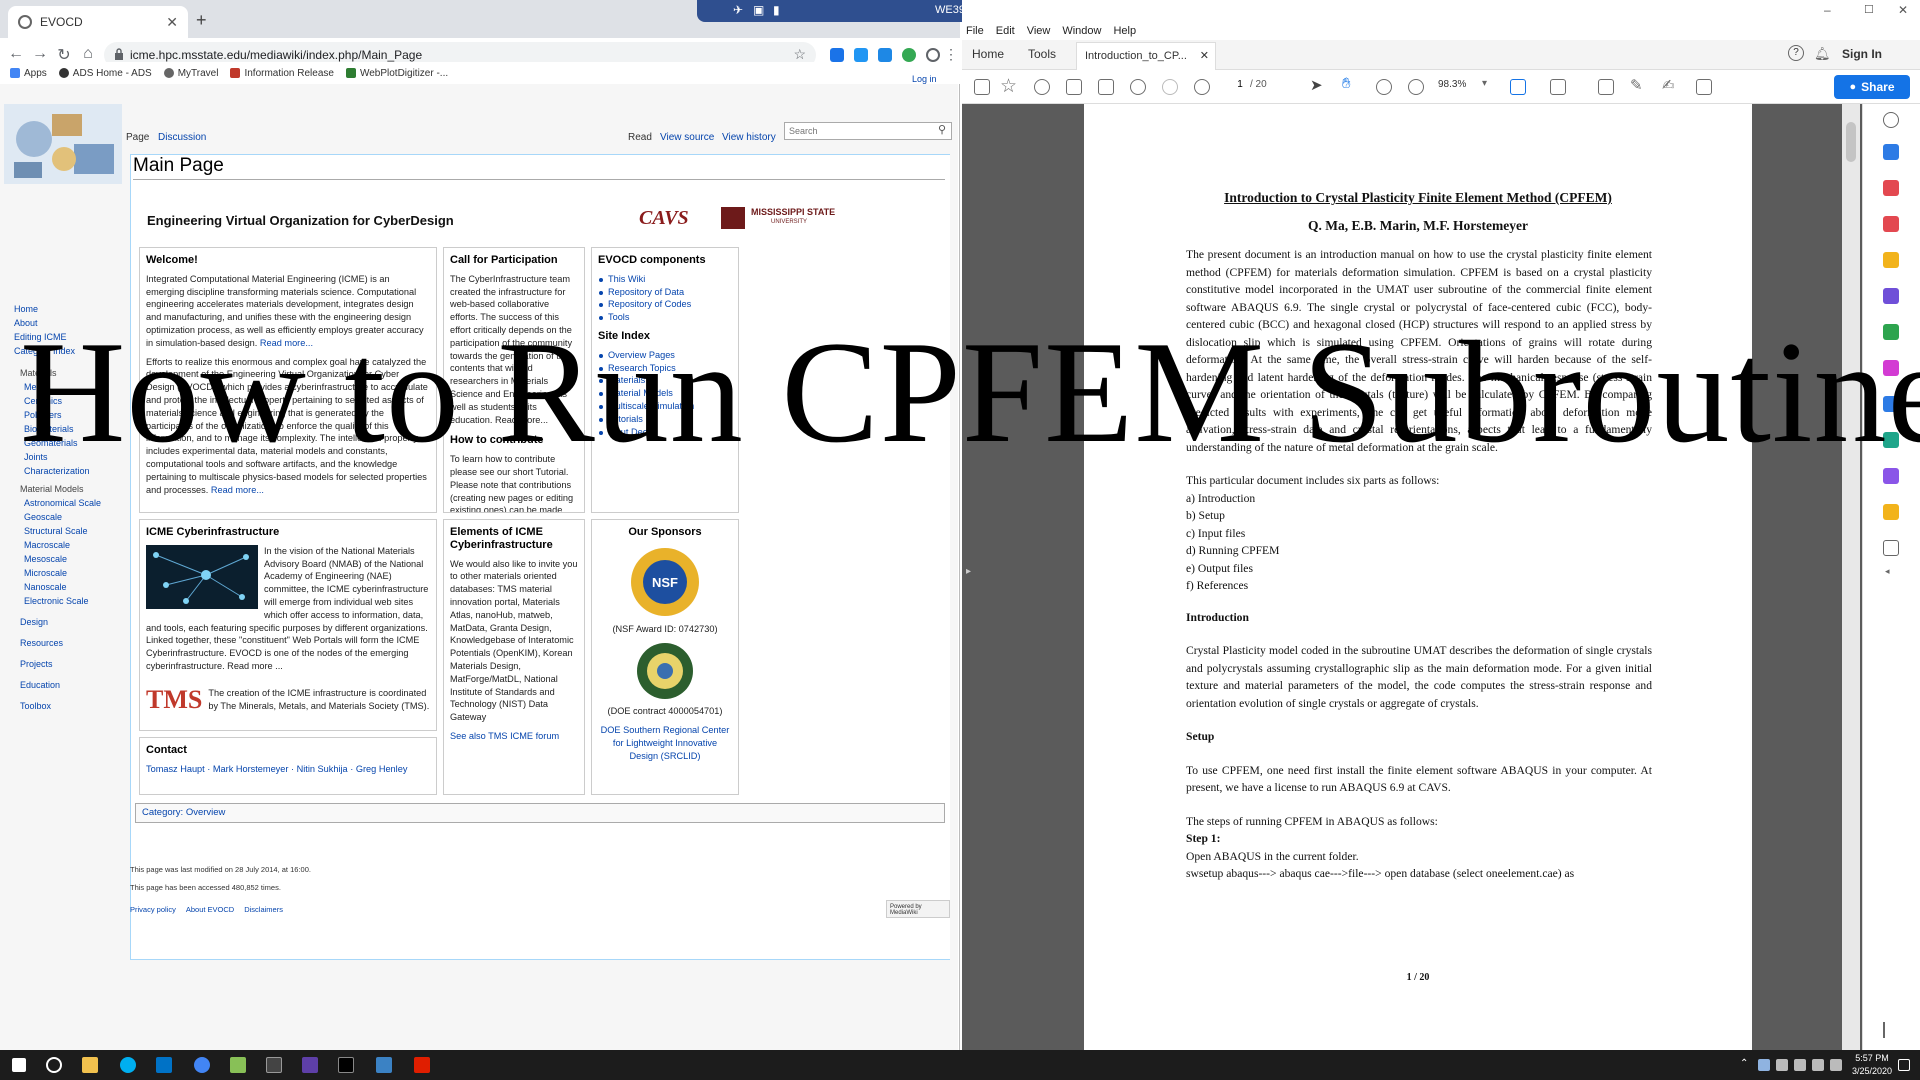 The height and width of the screenshot is (1080, 1920). What do you see at coordinates (924, 79) in the screenshot?
I see `login-link: Log in` at bounding box center [924, 79].